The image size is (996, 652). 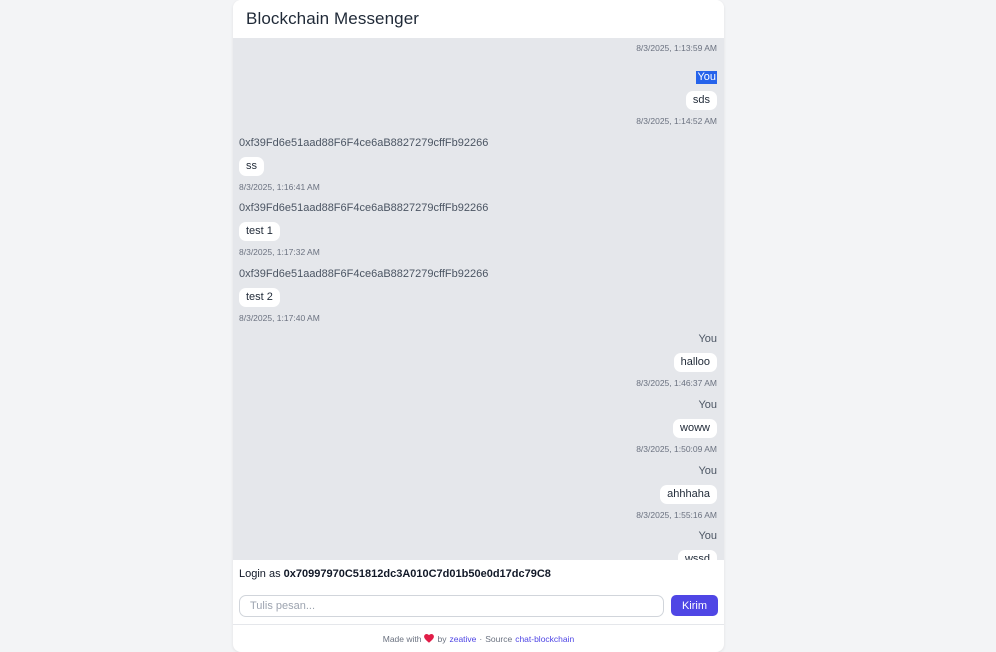 What do you see at coordinates (676, 515) in the screenshot?
I see `message-timestamp: 8/3/2025, 1:55:16 AM` at bounding box center [676, 515].